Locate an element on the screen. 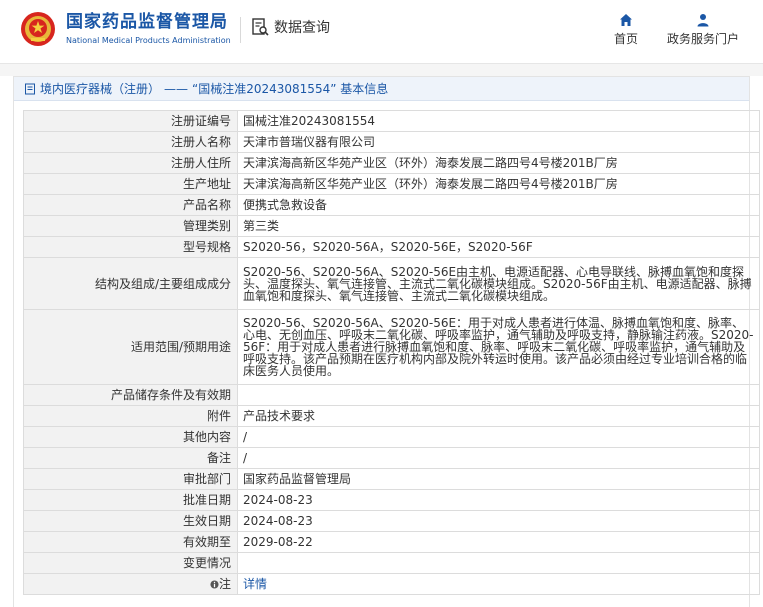 This screenshot has width=763, height=607. user-icon is located at coordinates (703, 20).